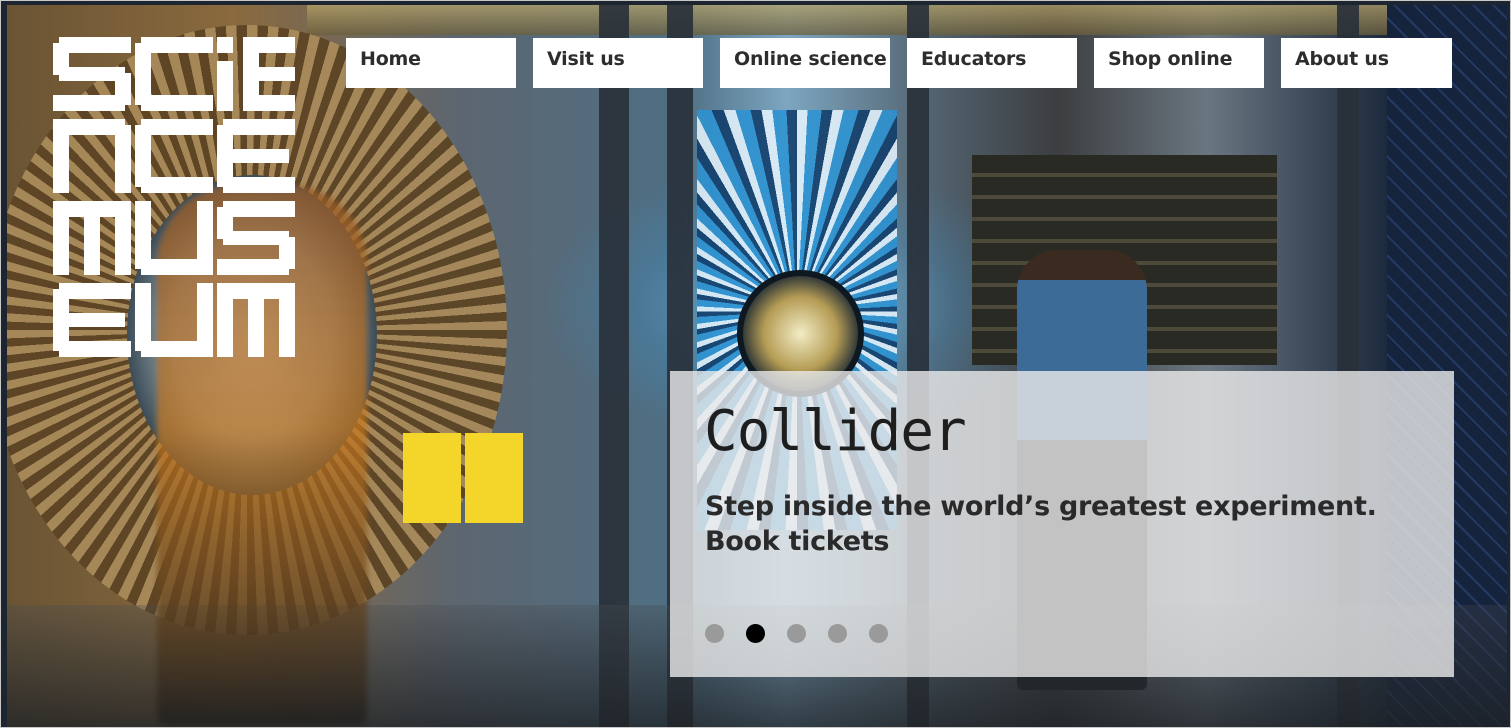 Image resolution: width=1511 pixels, height=728 pixels. Describe the element at coordinates (431, 63) in the screenshot. I see `nav-home: Home` at that location.